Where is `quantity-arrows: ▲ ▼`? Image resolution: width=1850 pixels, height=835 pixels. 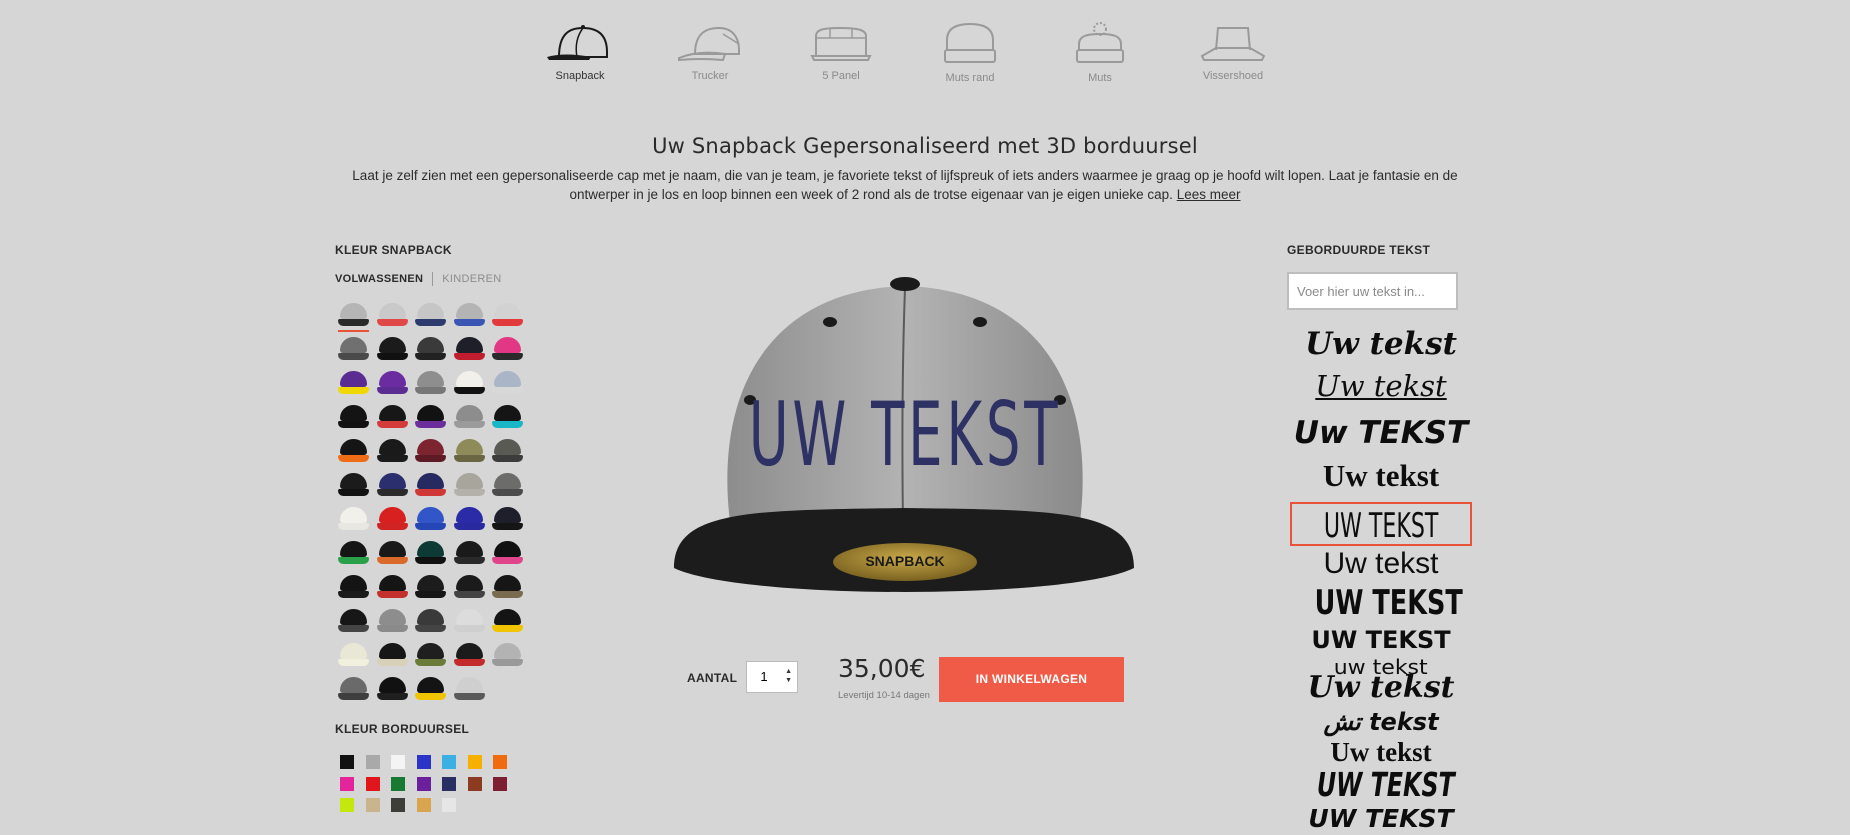 quantity-arrows: ▲ ▼ is located at coordinates (788, 676).